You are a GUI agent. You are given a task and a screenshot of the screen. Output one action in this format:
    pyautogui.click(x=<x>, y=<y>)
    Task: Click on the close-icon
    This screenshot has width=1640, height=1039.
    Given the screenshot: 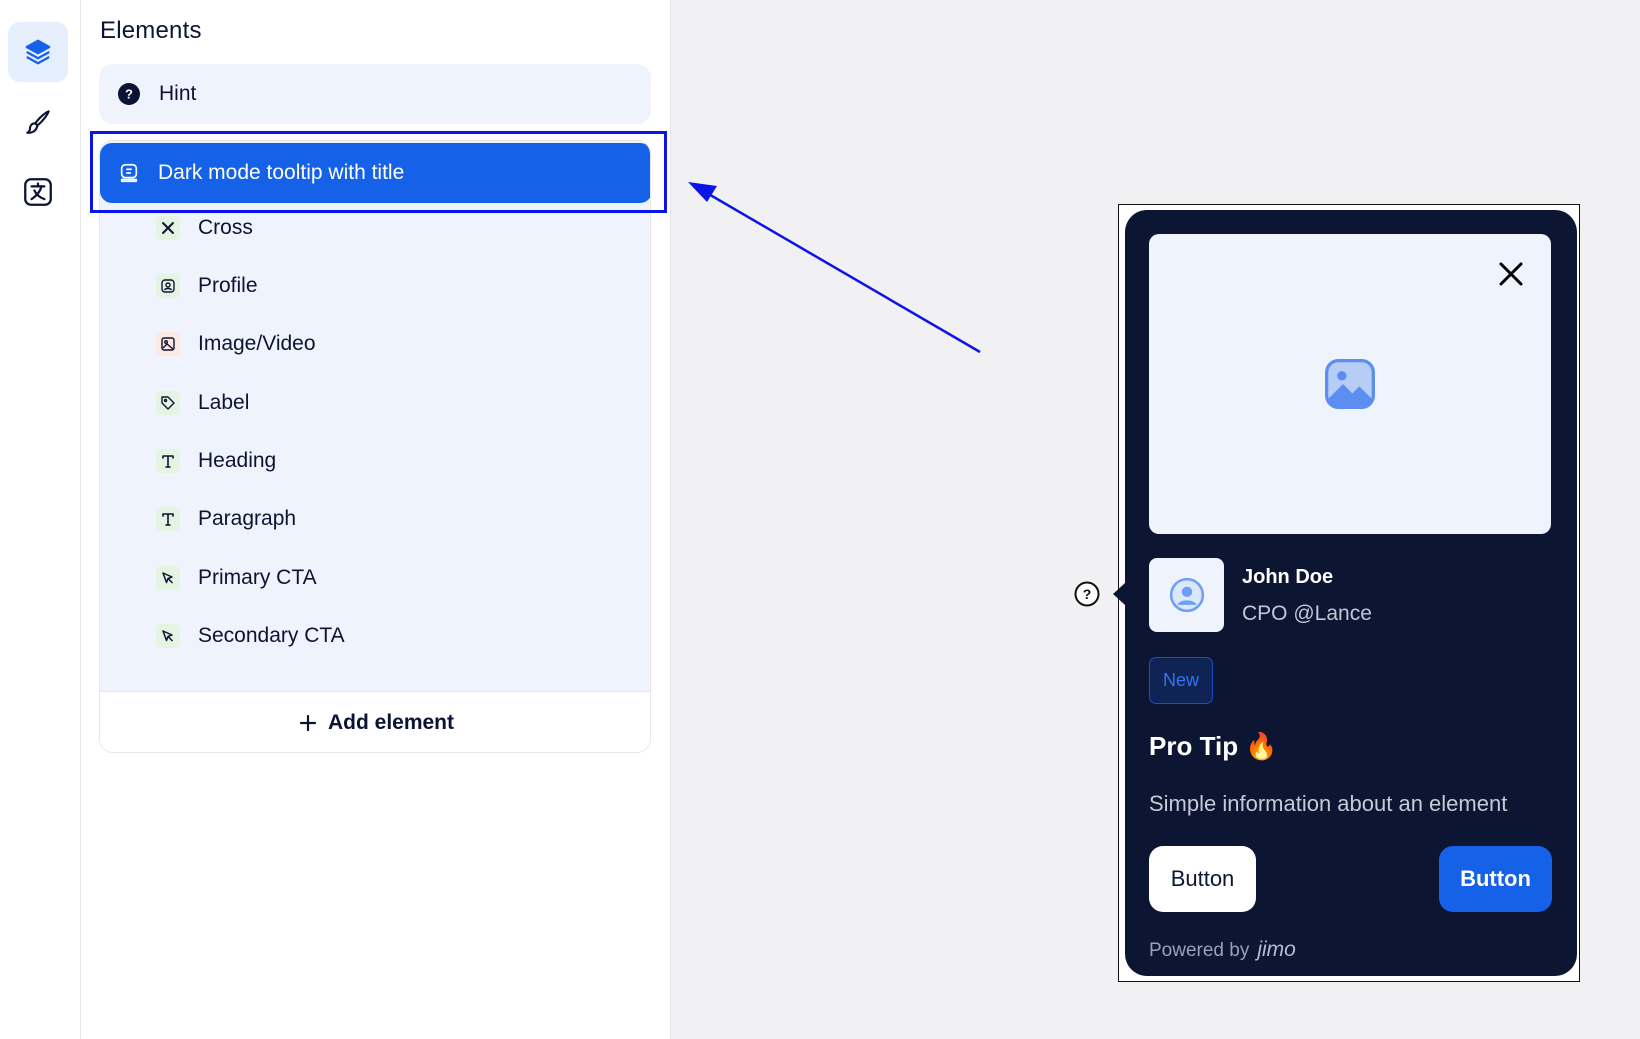 What is the action you would take?
    pyautogui.click(x=1511, y=274)
    